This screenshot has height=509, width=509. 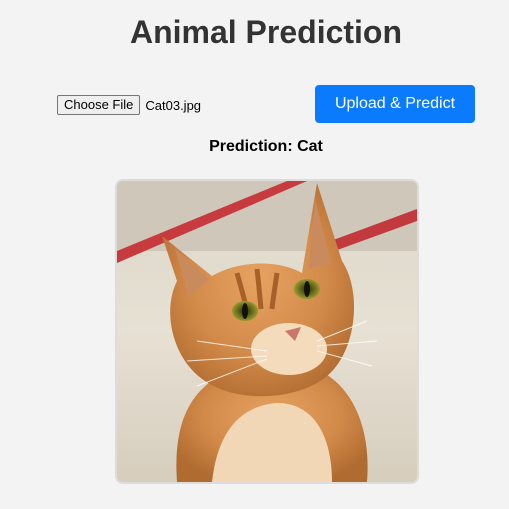 I want to click on prediction-result: Prediction: Cat, so click(x=266, y=146).